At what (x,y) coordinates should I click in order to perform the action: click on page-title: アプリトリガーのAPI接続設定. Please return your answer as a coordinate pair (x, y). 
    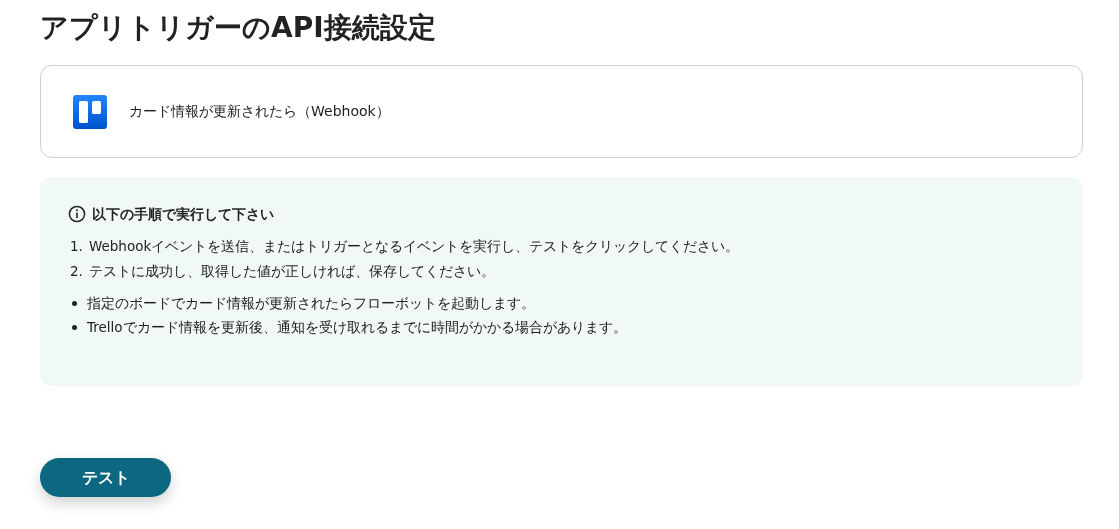
    Looking at the image, I should click on (238, 28).